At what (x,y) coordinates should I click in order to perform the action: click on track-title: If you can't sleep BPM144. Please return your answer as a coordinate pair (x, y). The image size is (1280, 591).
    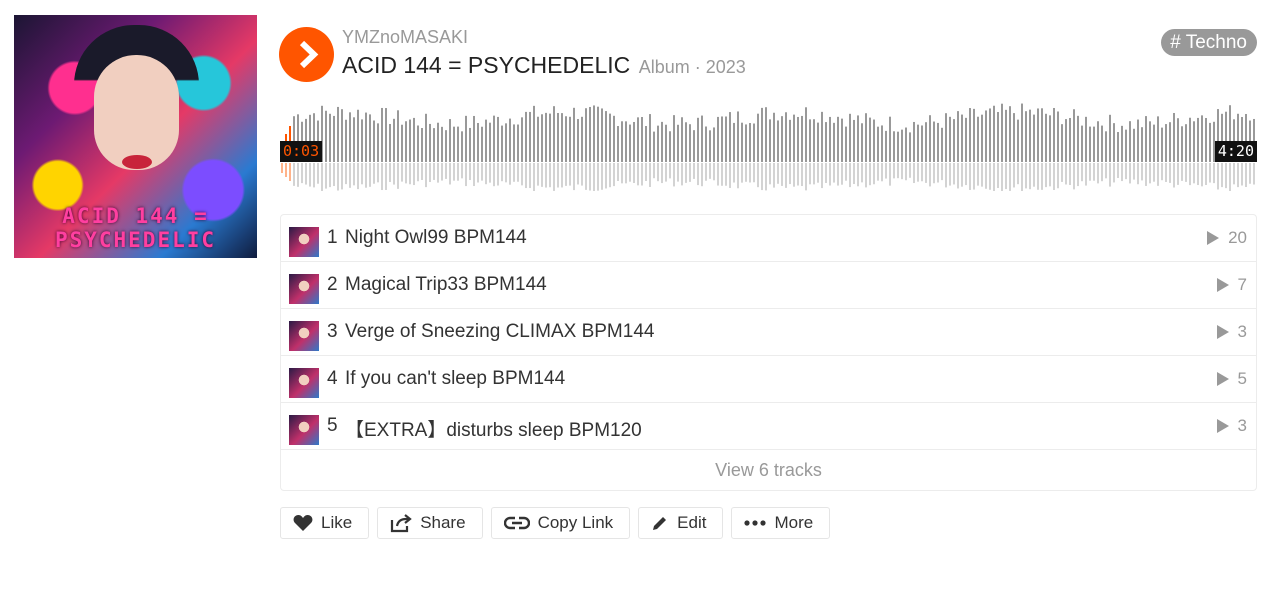
    Looking at the image, I should click on (455, 379).